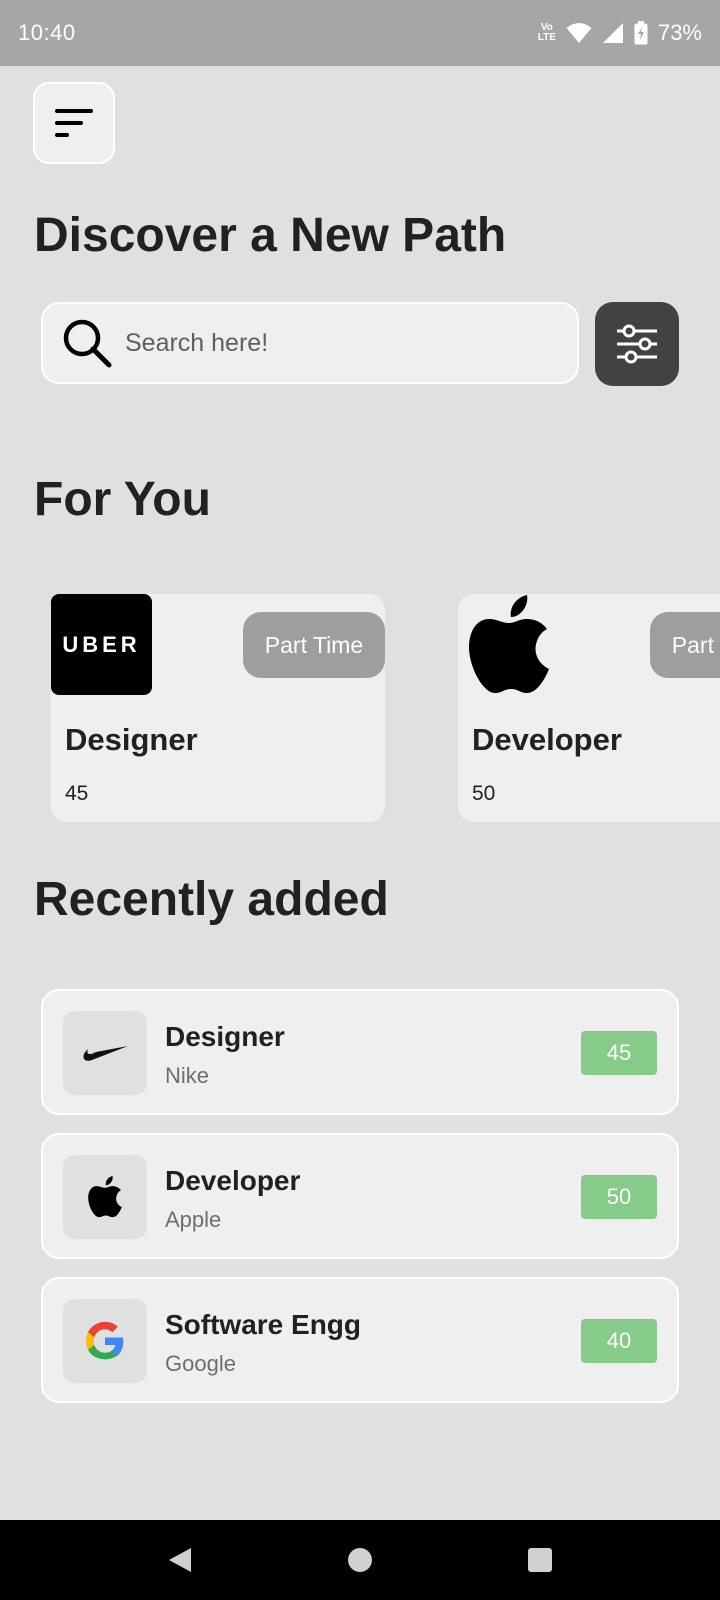 The height and width of the screenshot is (1600, 720). Describe the element at coordinates (546, 32) in the screenshot. I see `volte-icon: Vo LTE` at that location.